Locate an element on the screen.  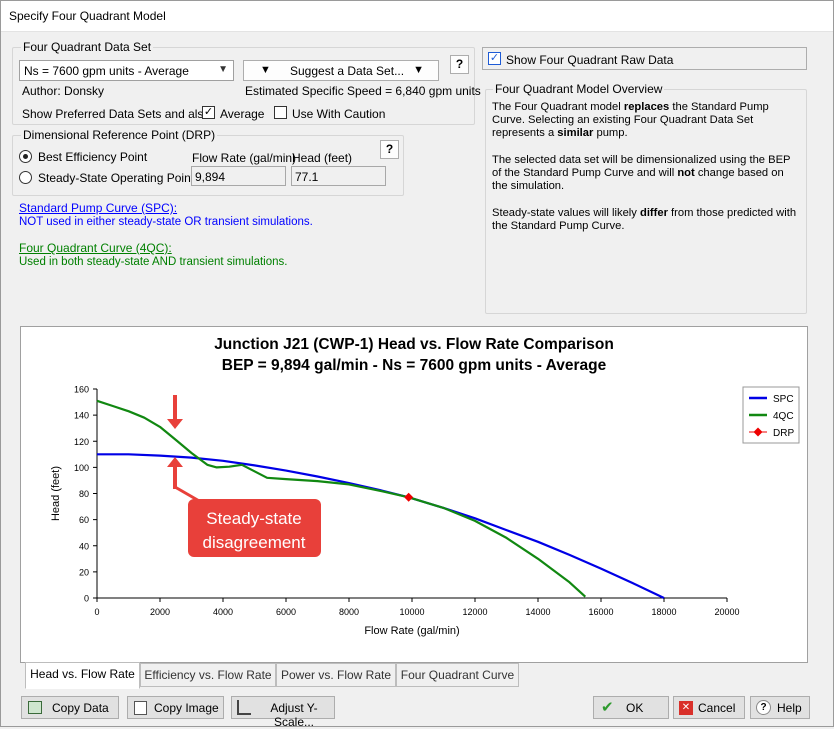
chevron-down-icon: ▼ is located at coordinates (223, 69).